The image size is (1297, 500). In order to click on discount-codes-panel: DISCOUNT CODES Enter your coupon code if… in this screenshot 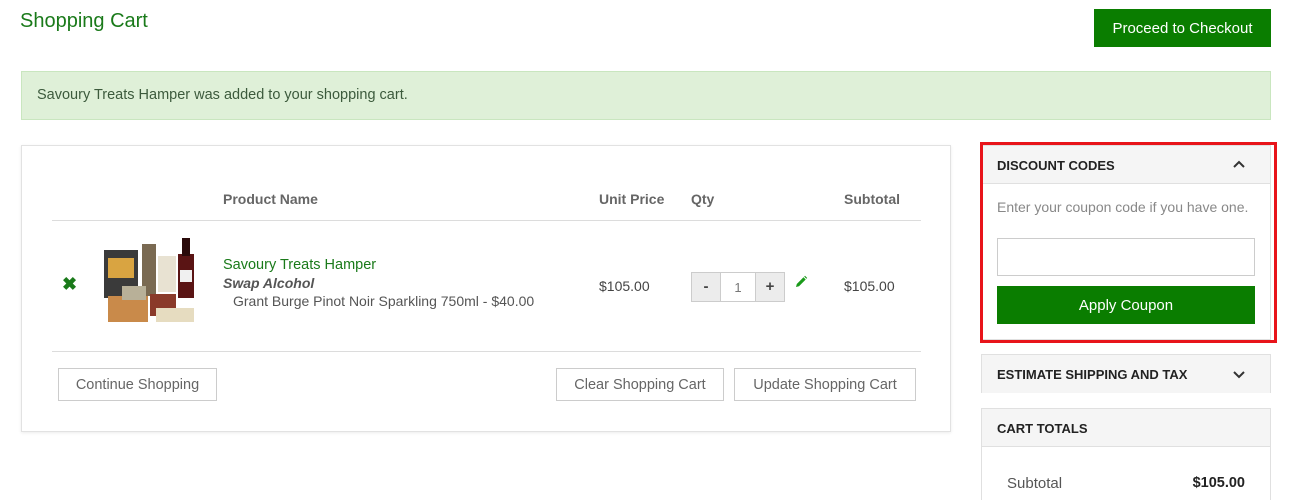, I will do `click(1126, 242)`.